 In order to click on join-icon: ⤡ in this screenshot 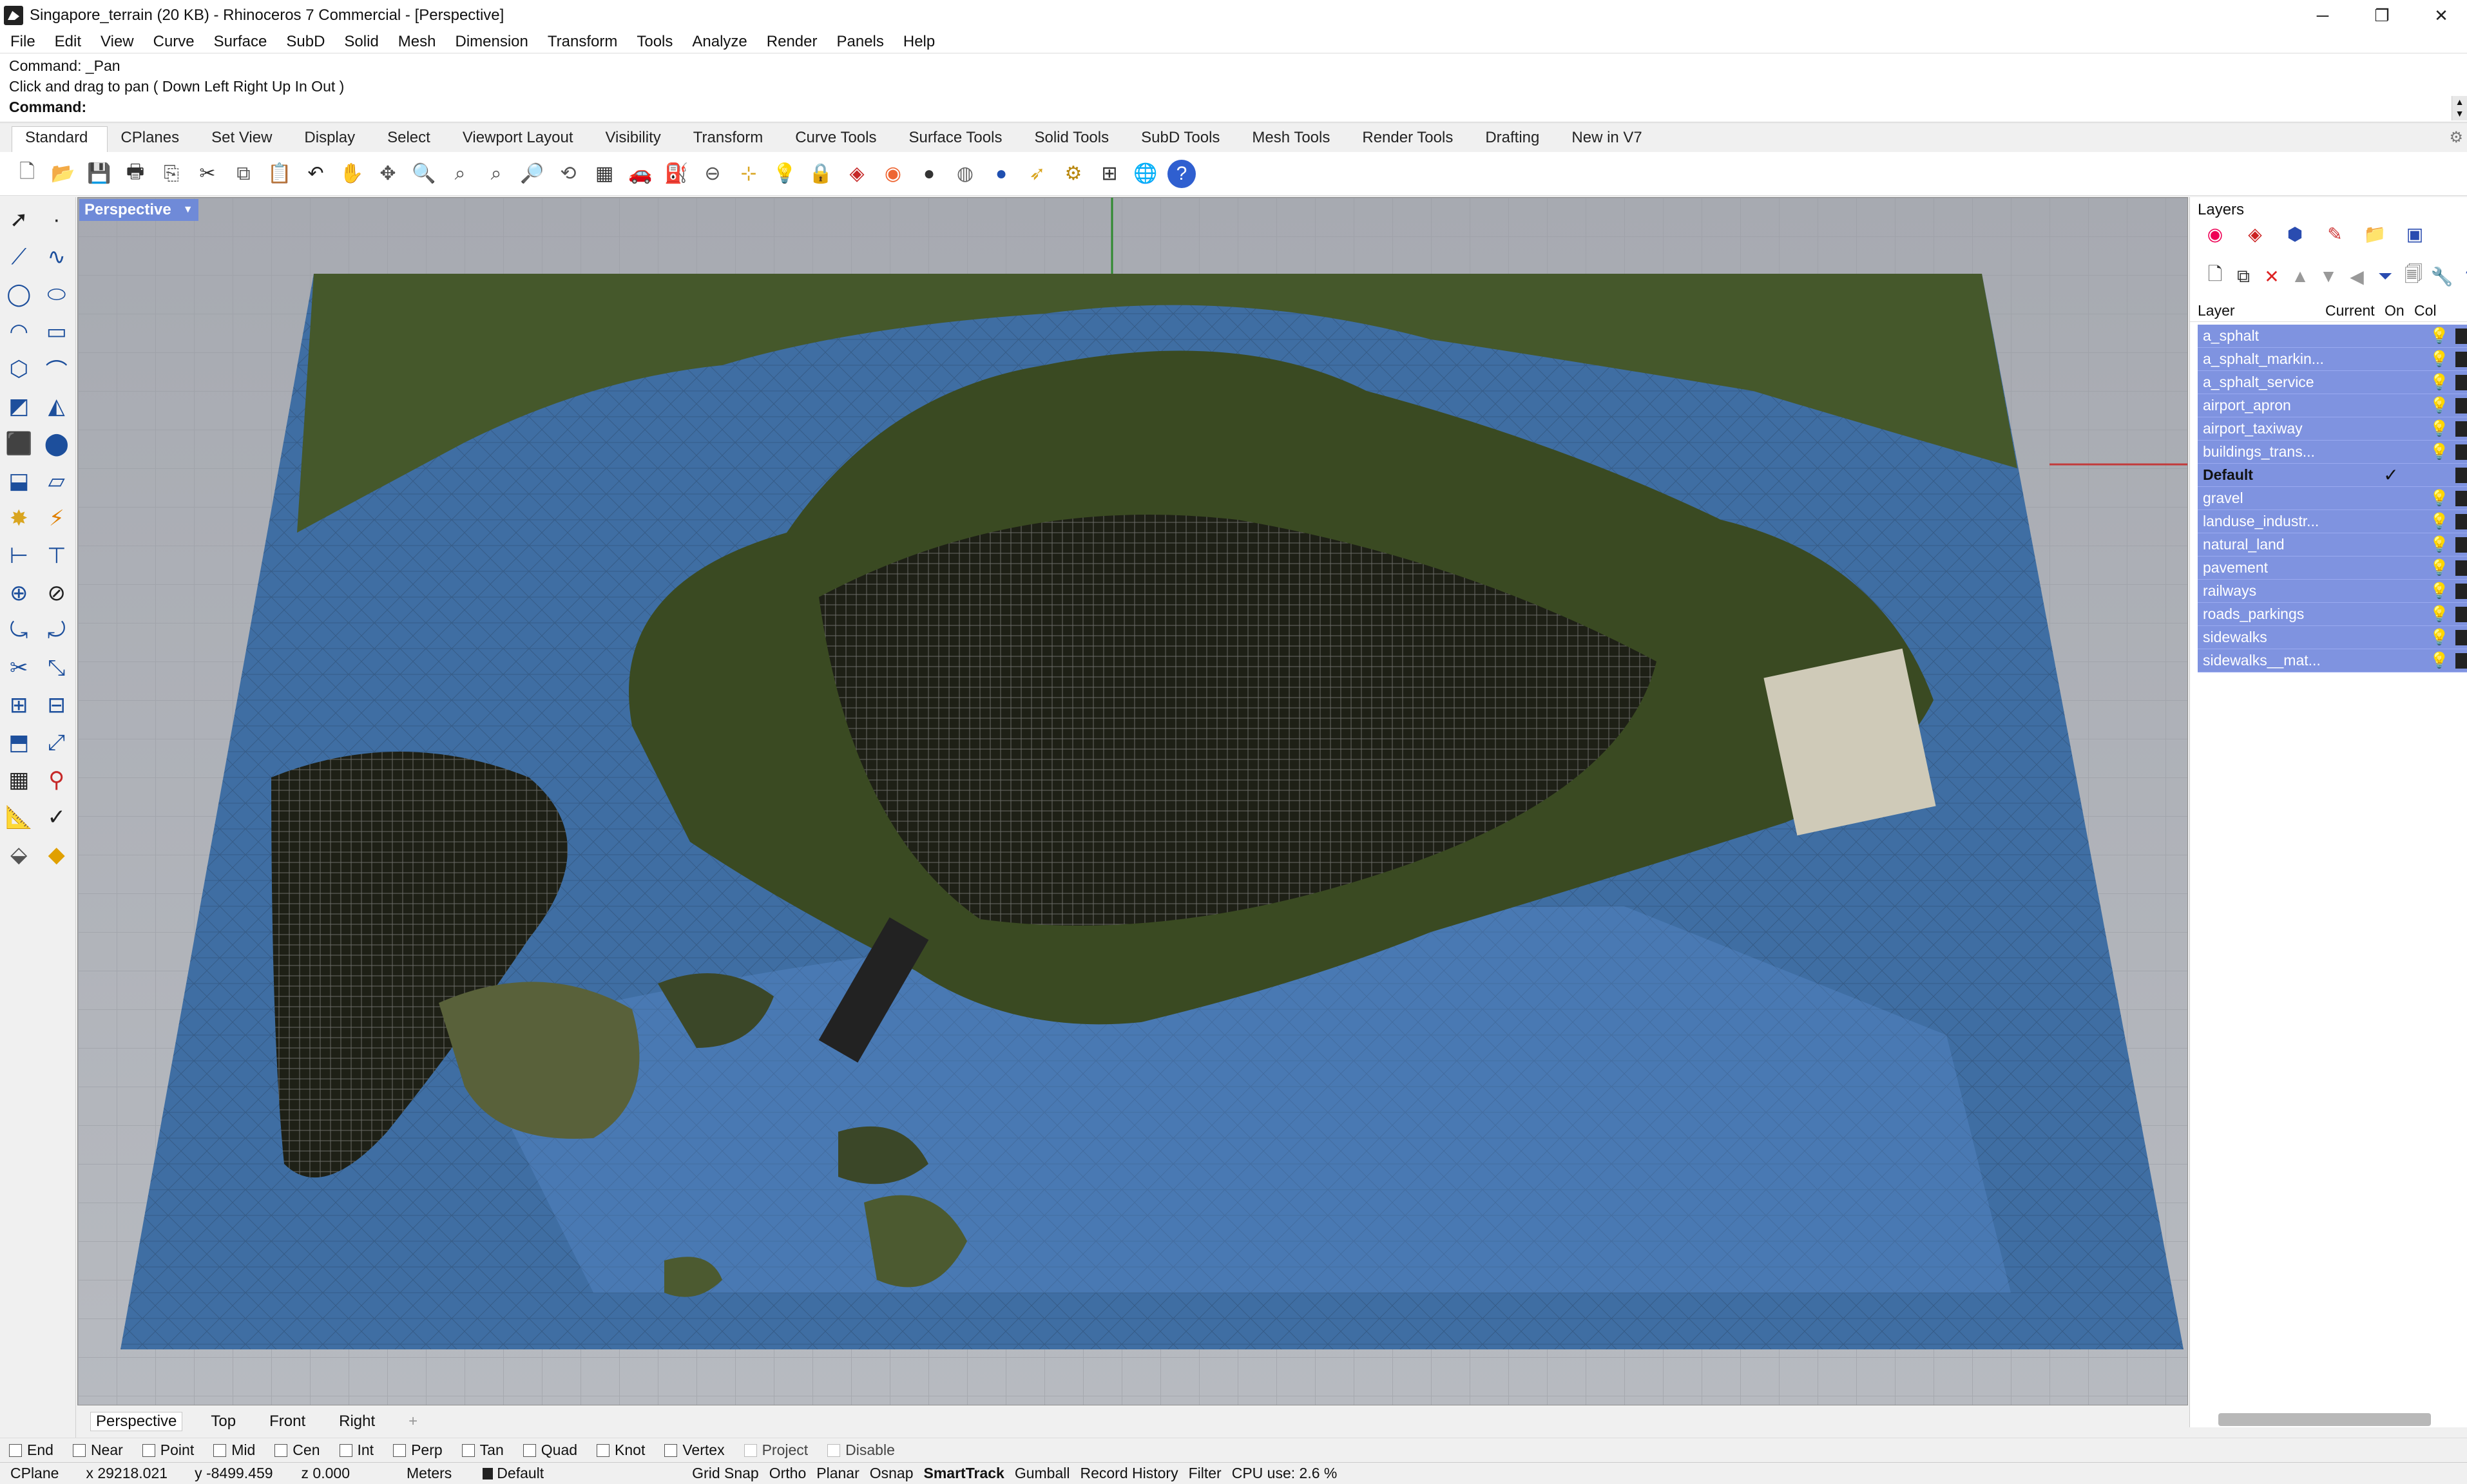, I will do `click(57, 668)`.